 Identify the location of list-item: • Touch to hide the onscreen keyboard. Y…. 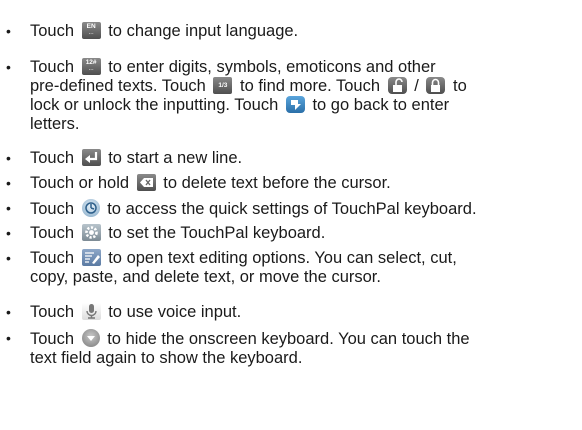
(238, 348).